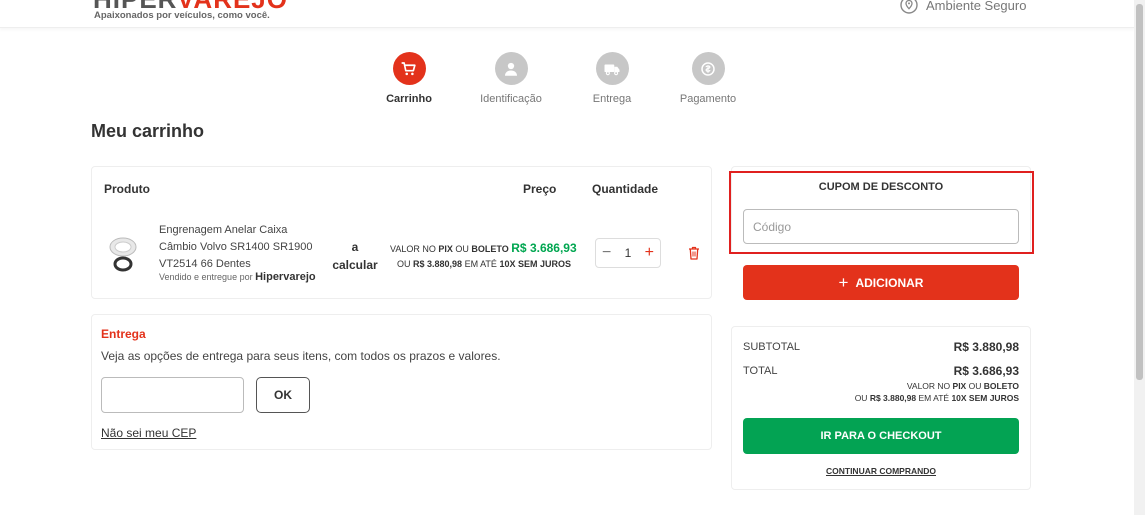  What do you see at coordinates (881, 226) in the screenshot?
I see `coupon-code-input` at bounding box center [881, 226].